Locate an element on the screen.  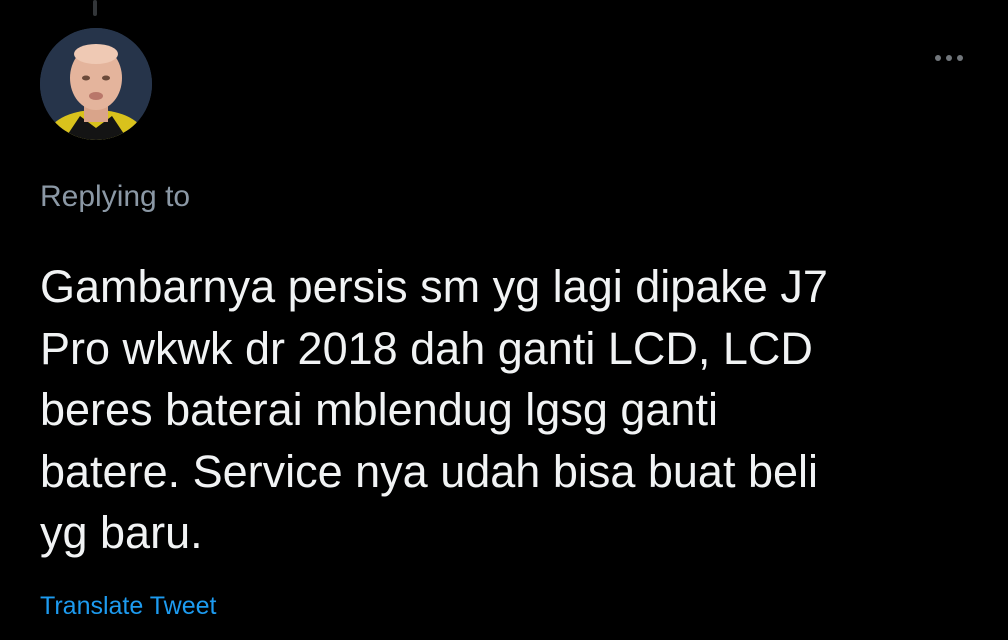
avatar-image is located at coordinates (96, 84).